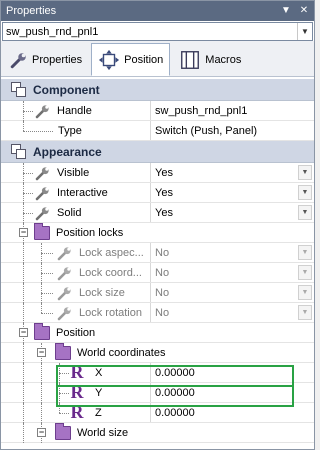  What do you see at coordinates (110, 312) in the screenshot?
I see `property-name: Lock rotation` at bounding box center [110, 312].